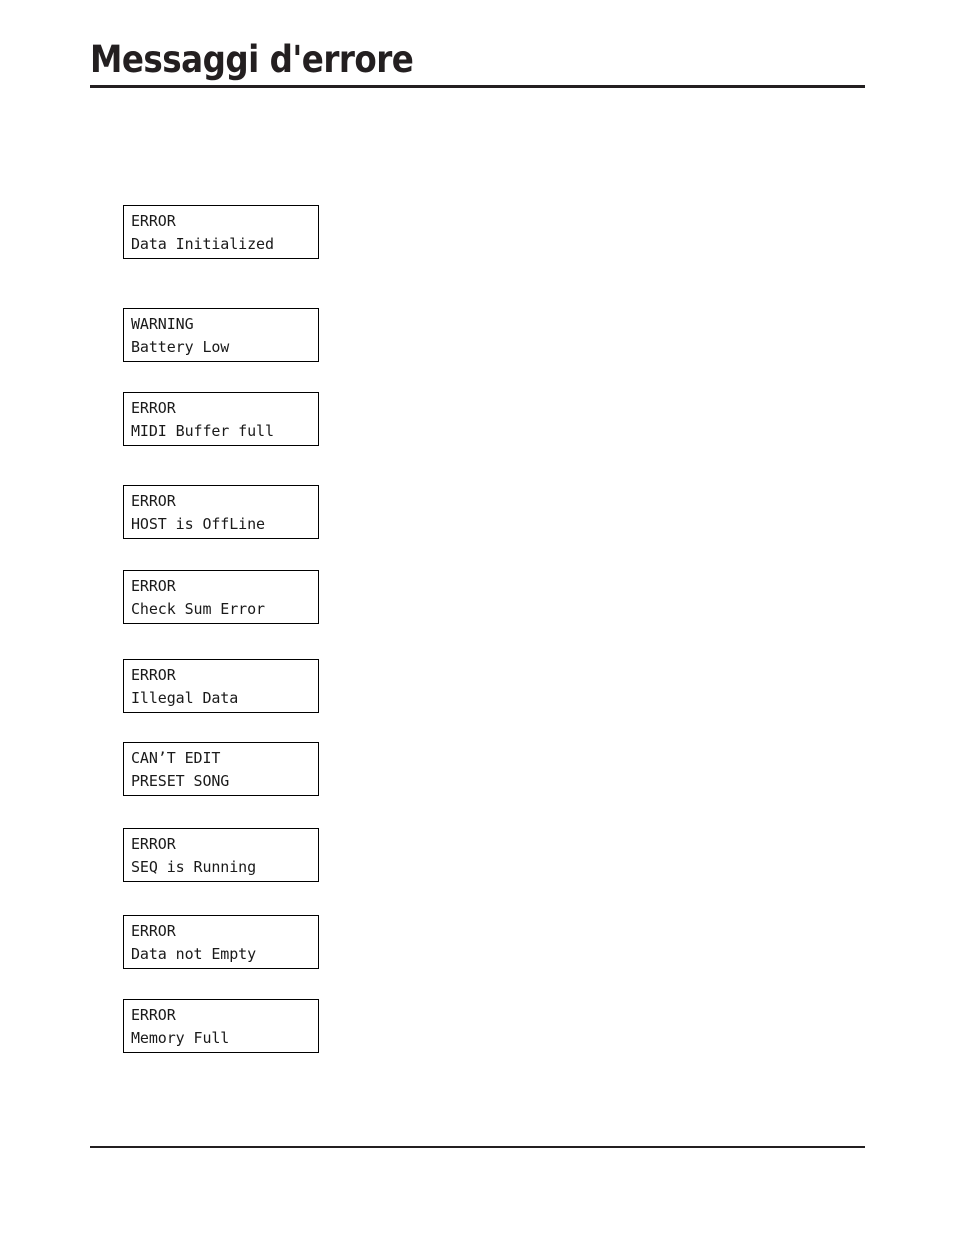 The height and width of the screenshot is (1235, 954). I want to click on lcd-display-box: ERROR Data not Empty, so click(221, 942).